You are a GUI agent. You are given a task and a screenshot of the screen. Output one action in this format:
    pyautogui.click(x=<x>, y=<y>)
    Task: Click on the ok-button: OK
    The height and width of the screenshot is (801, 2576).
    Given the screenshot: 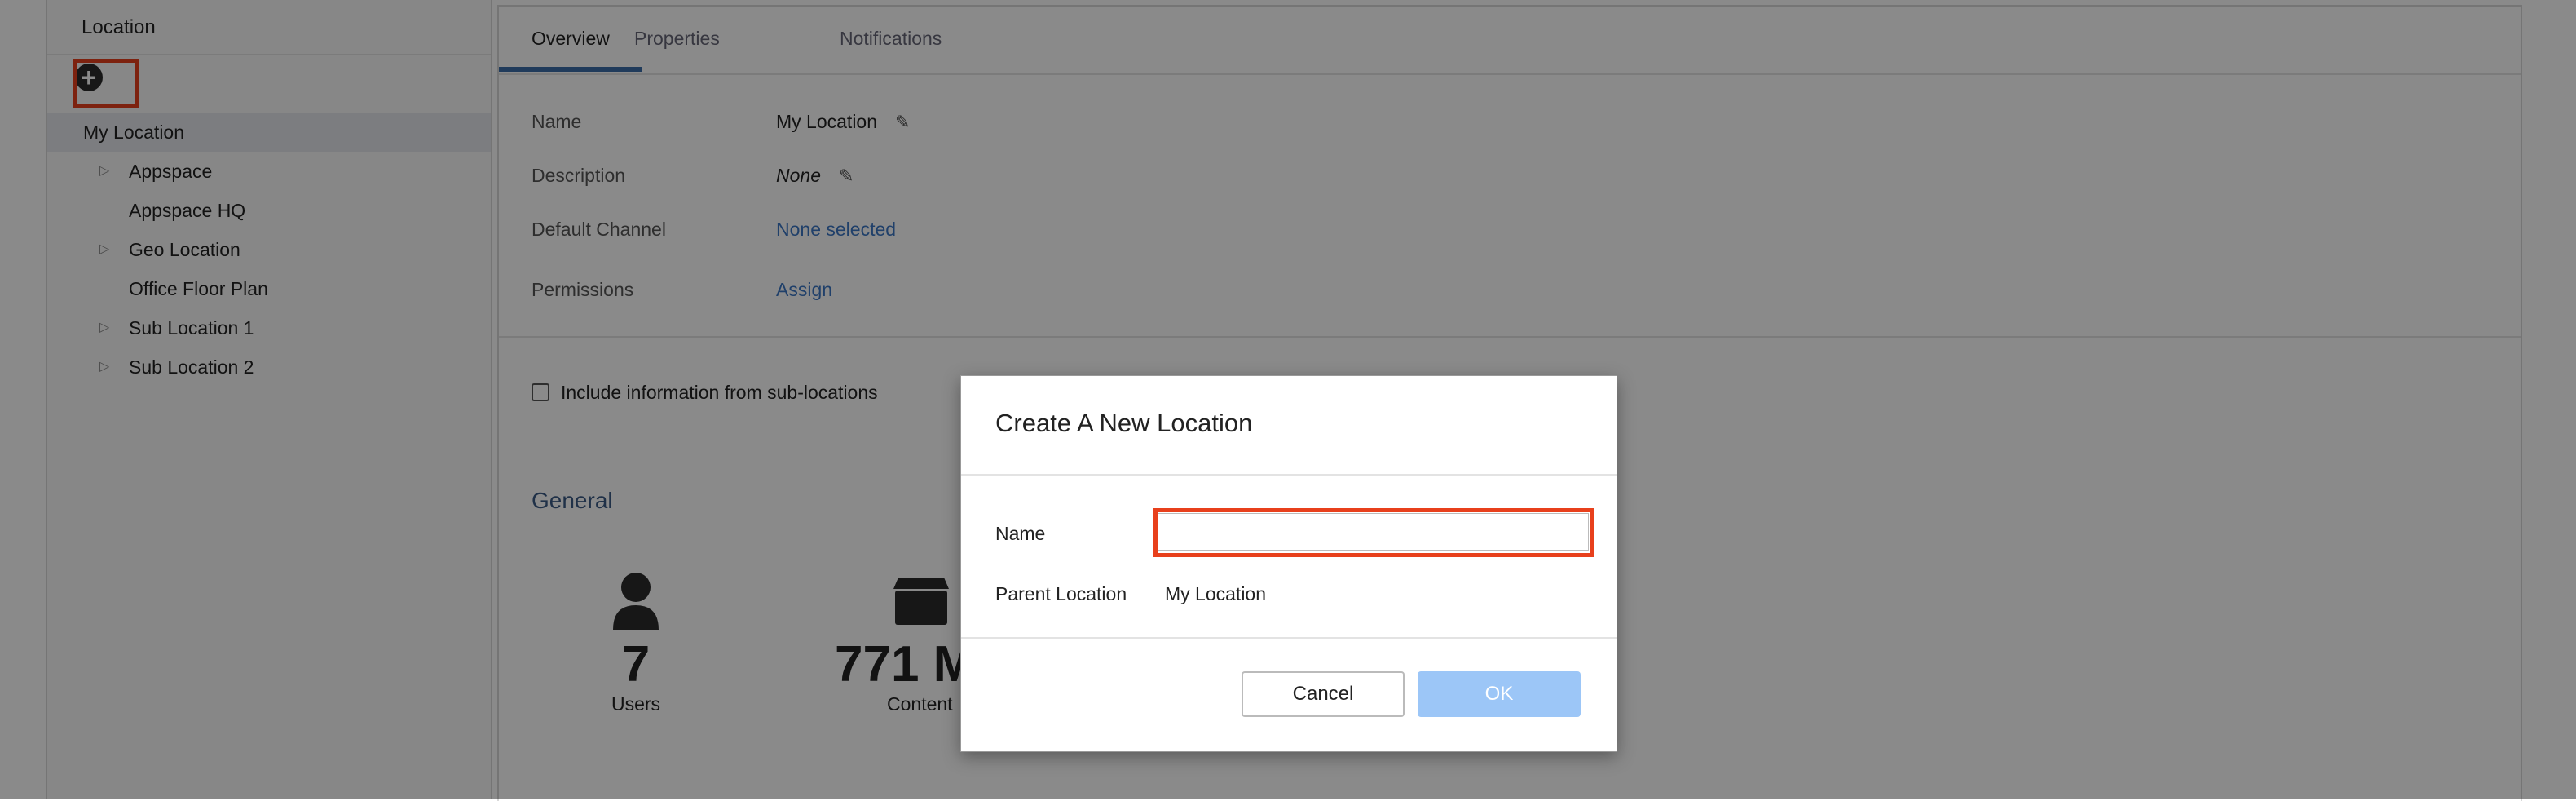 What is the action you would take?
    pyautogui.click(x=1499, y=694)
    